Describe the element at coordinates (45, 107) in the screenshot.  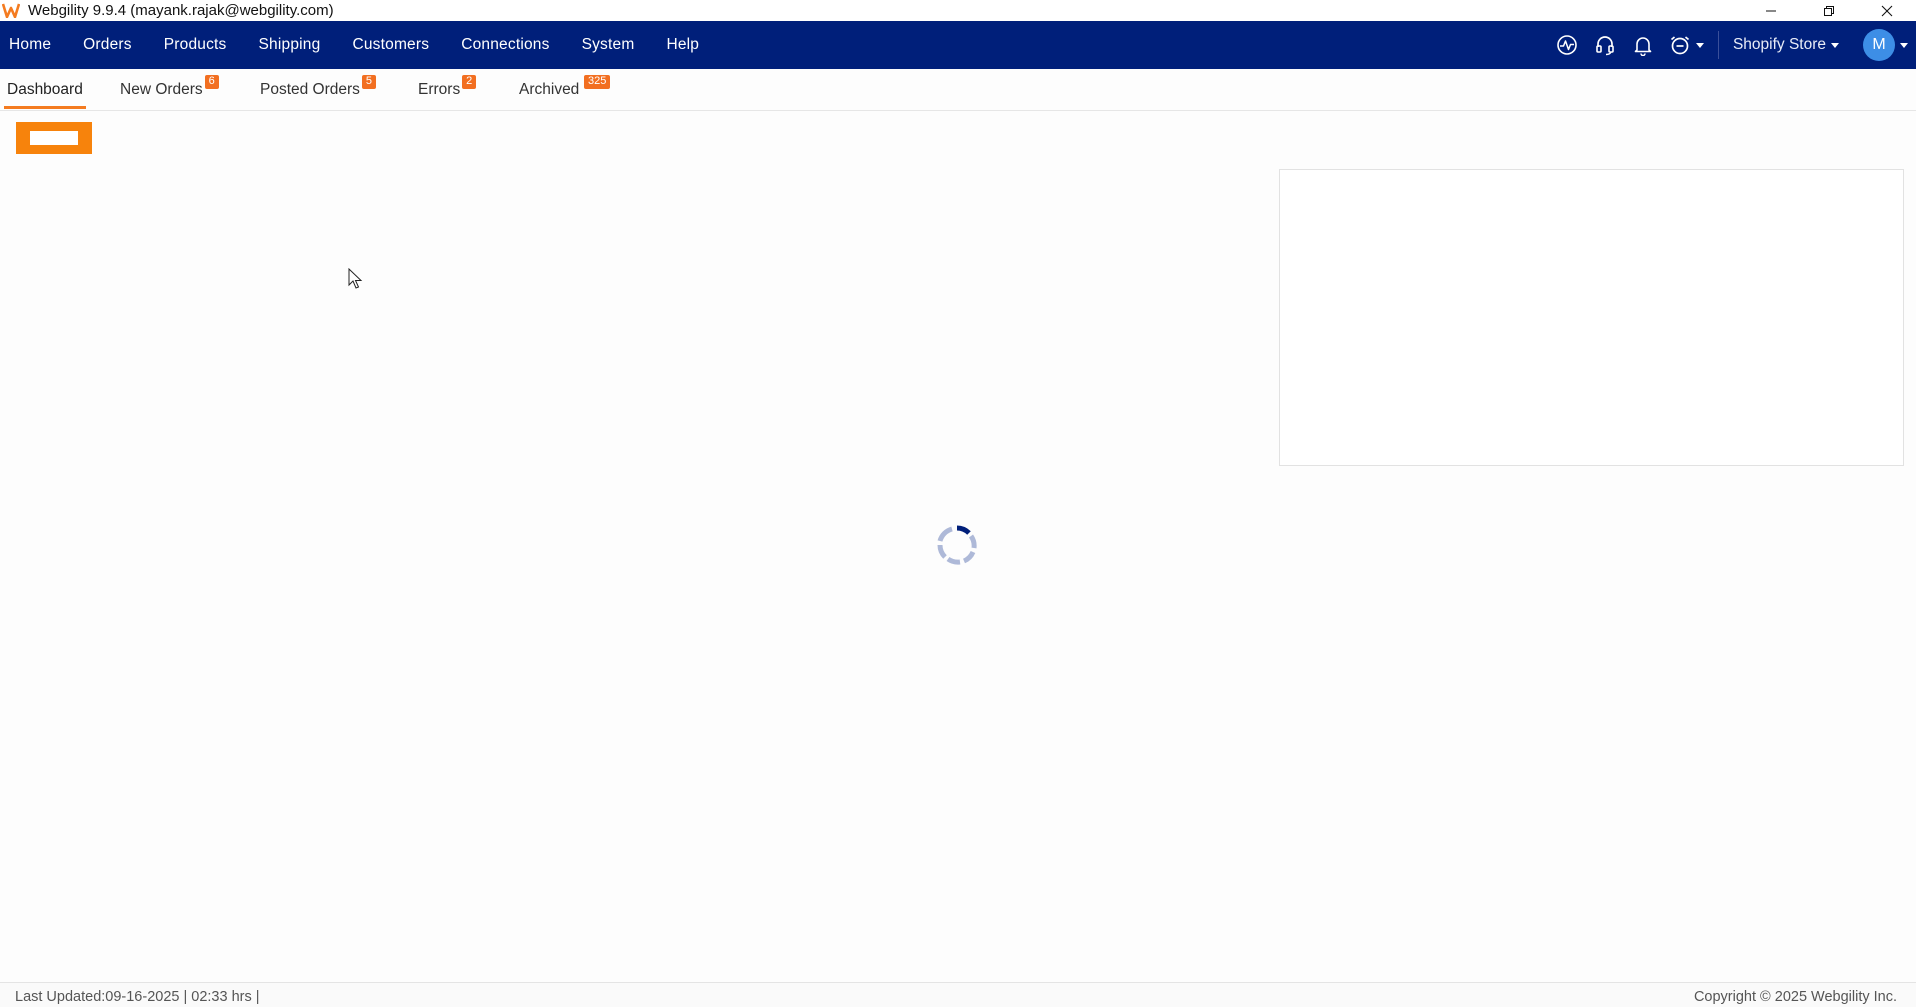
I see `active-tab-indicator` at that location.